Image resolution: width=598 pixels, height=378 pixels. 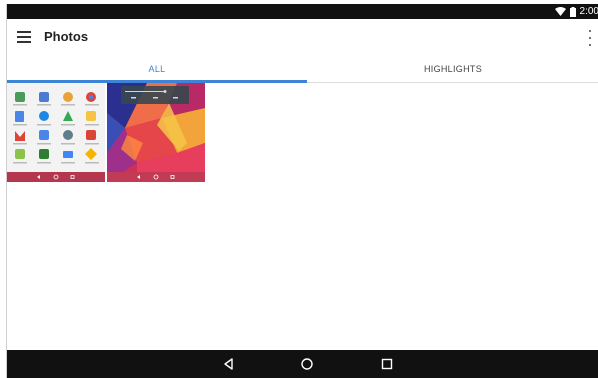 What do you see at coordinates (157, 69) in the screenshot?
I see `tab-all: ALL` at bounding box center [157, 69].